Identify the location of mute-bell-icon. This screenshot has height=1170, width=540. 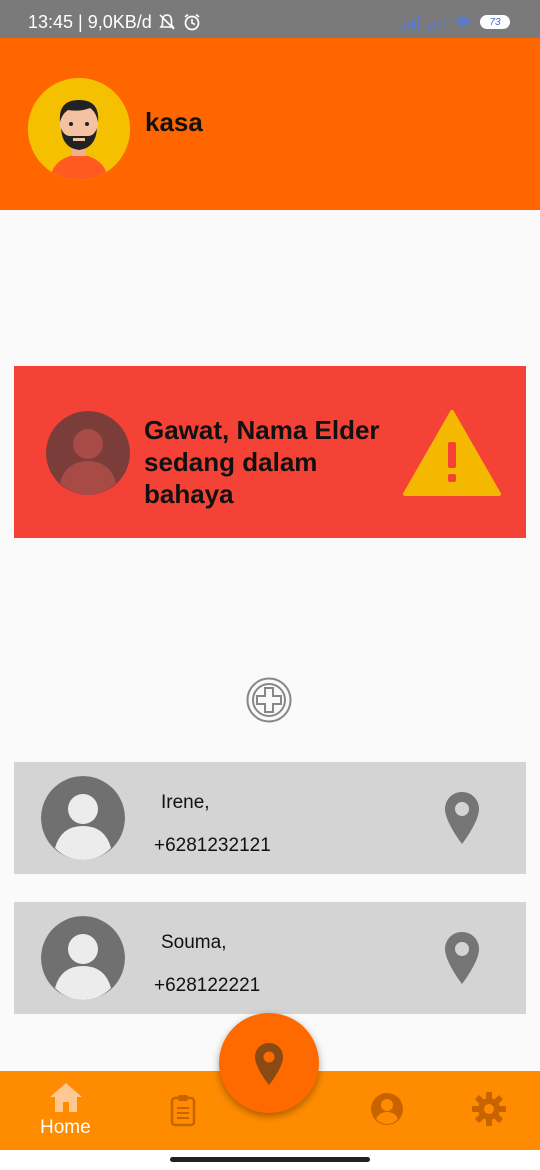
(167, 22).